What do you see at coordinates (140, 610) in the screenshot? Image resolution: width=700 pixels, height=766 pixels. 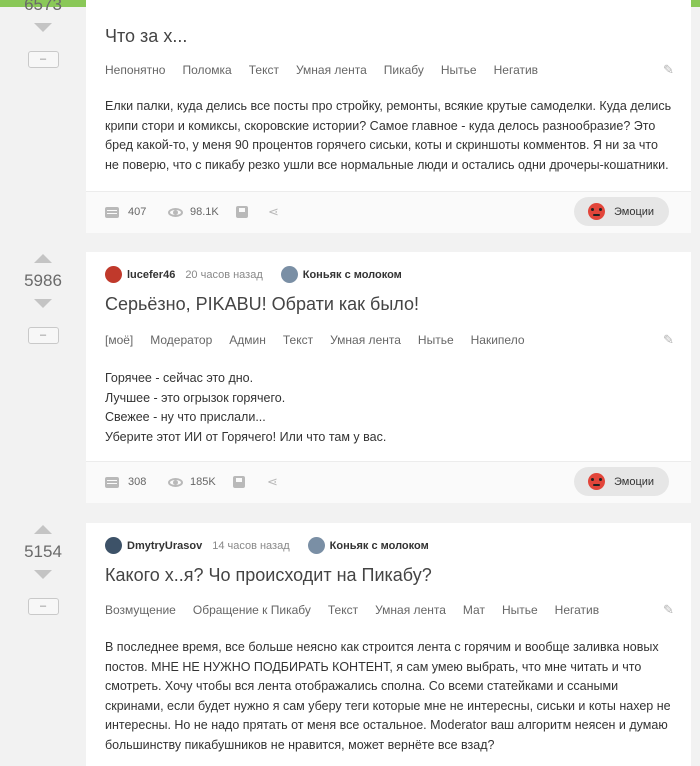 I see `tag: Возмущение` at bounding box center [140, 610].